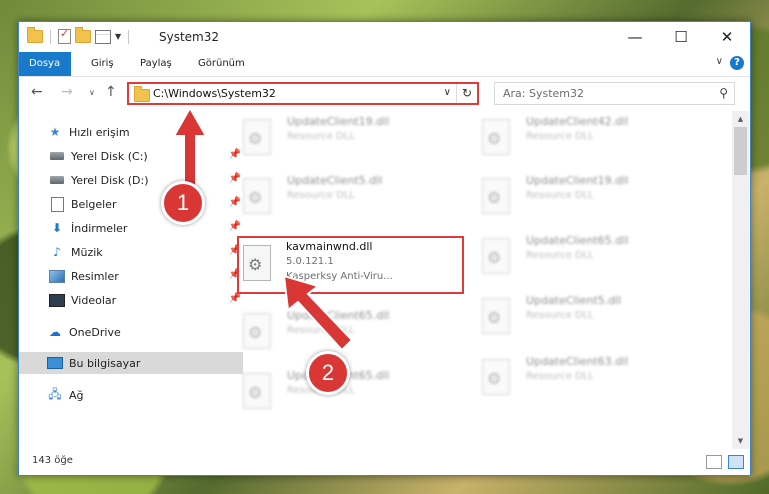 This screenshot has width=769, height=494. Describe the element at coordinates (156, 64) in the screenshot. I see `tab-share: Paylaş` at that location.